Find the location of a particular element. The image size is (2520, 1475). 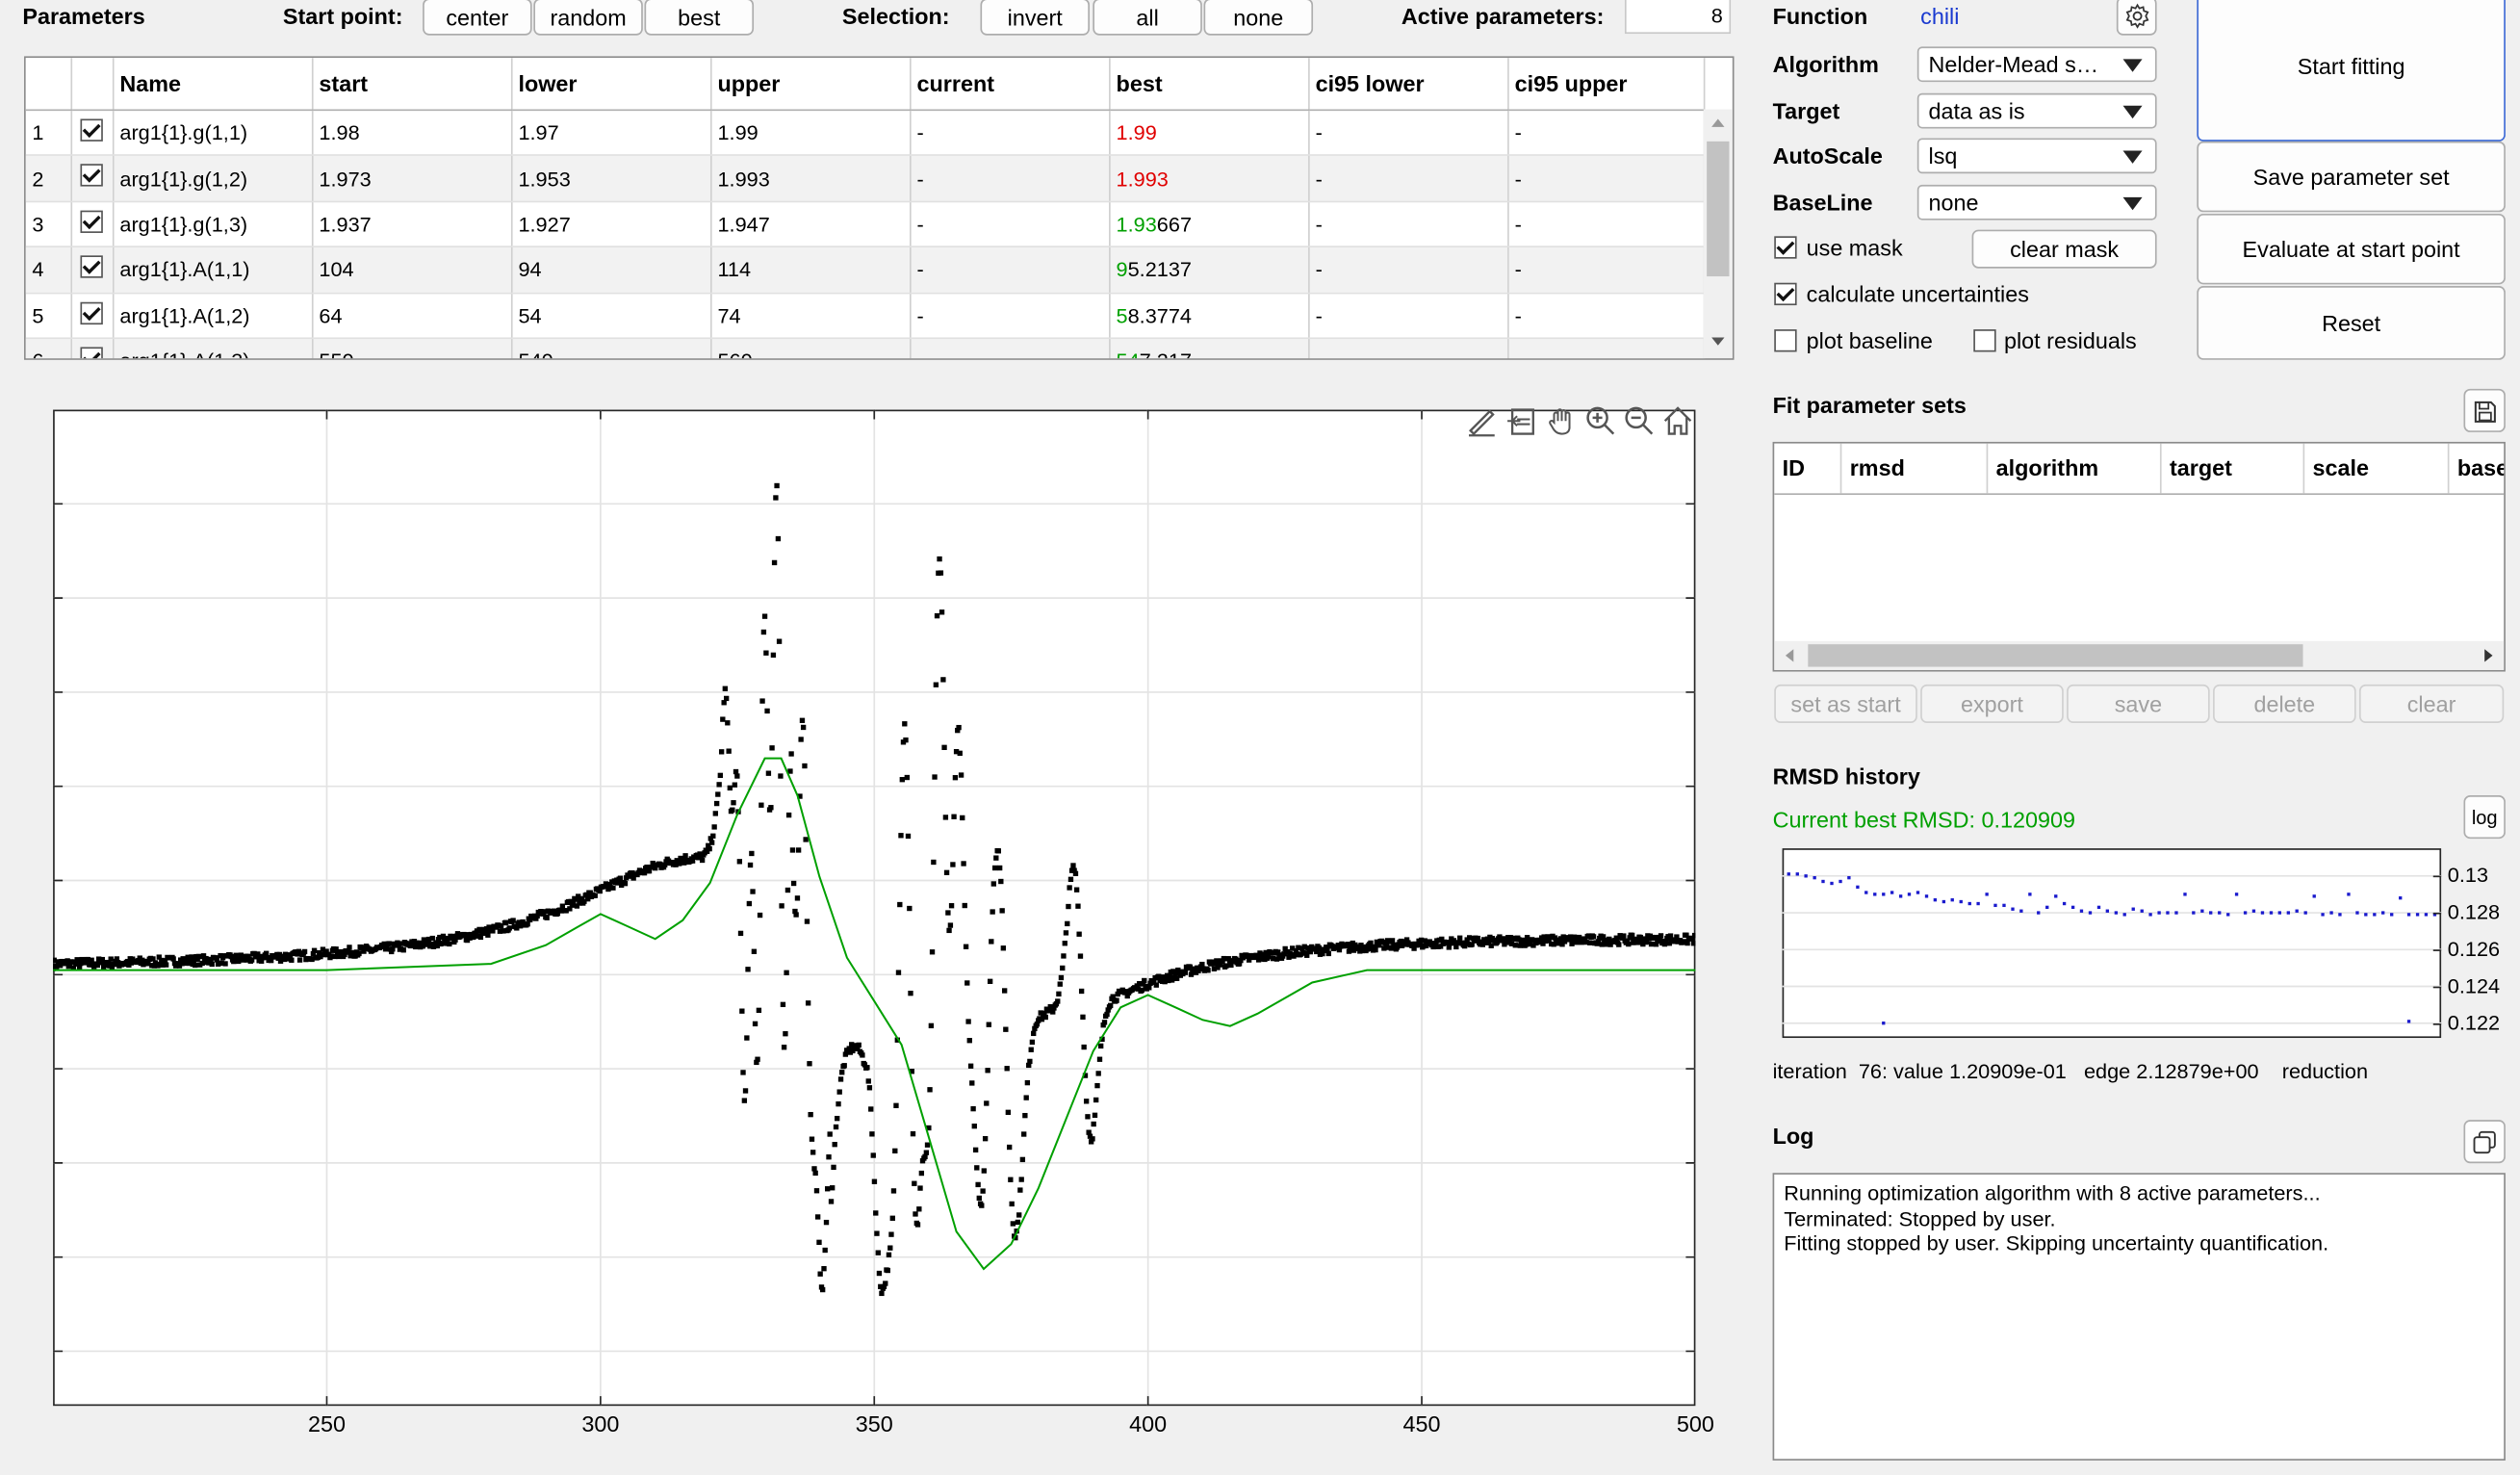

save-sets-button is located at coordinates (2484, 410).